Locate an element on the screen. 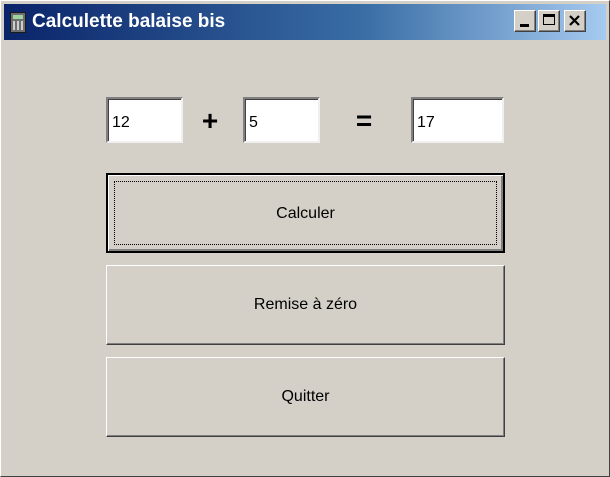  calculate-button: Calculer is located at coordinates (305, 213).